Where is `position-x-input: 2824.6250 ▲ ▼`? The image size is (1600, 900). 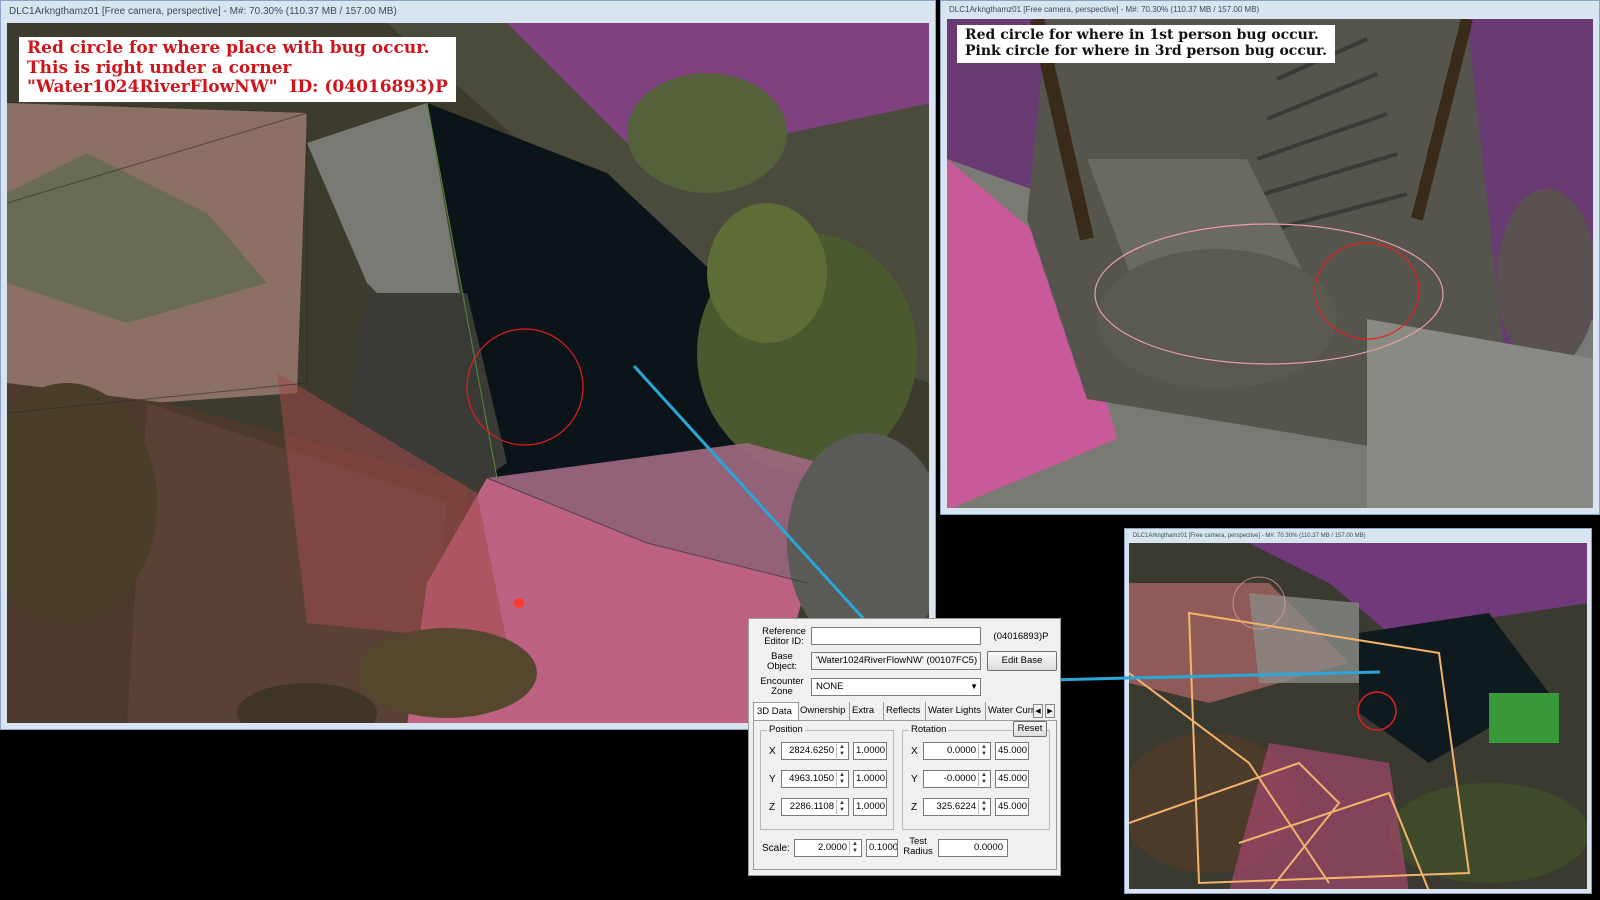 position-x-input: 2824.6250 ▲ ▼ is located at coordinates (815, 751).